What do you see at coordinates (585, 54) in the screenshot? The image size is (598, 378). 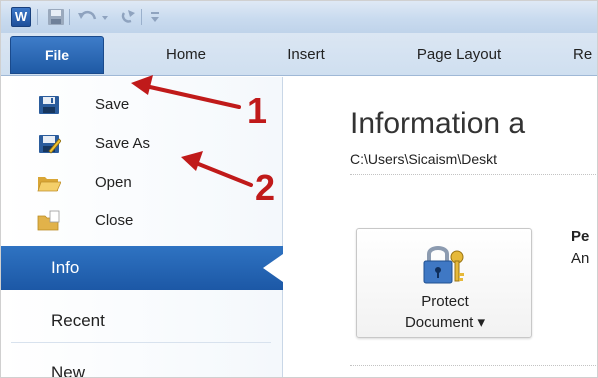 I see `tab-references: Re` at bounding box center [585, 54].